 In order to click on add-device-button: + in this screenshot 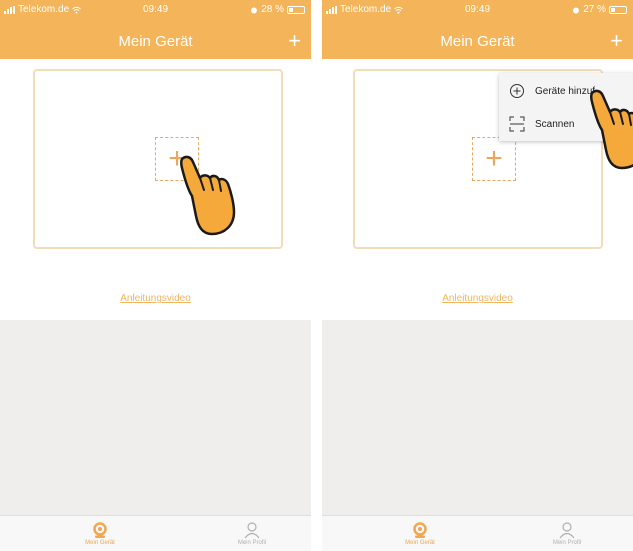, I will do `click(494, 159)`.